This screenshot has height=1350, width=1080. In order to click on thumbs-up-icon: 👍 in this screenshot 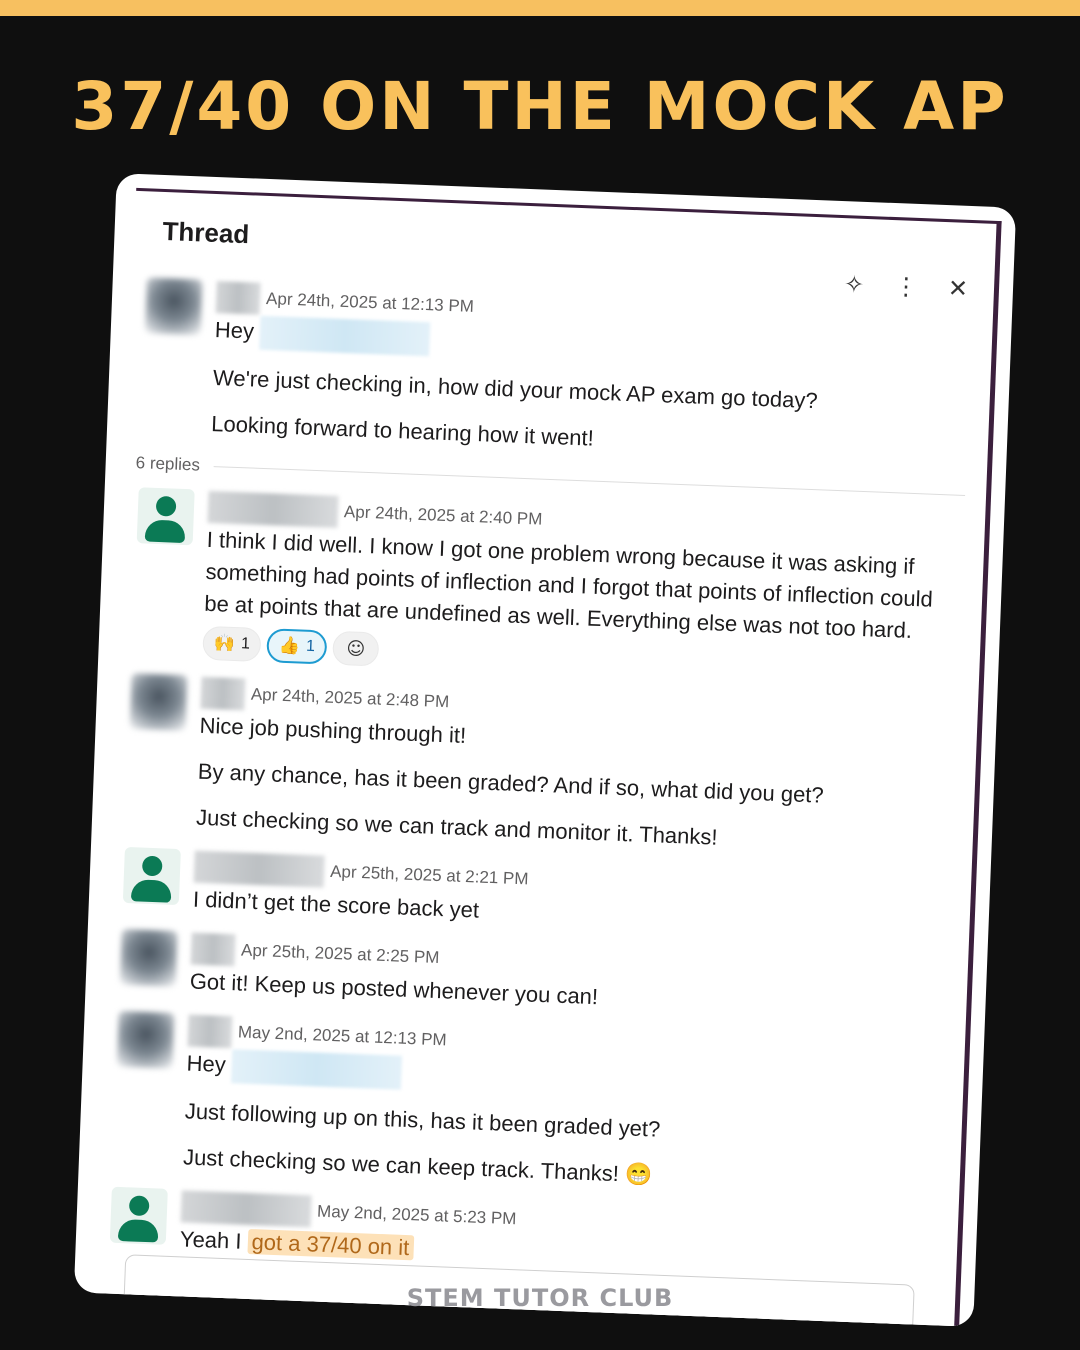, I will do `click(289, 646)`.